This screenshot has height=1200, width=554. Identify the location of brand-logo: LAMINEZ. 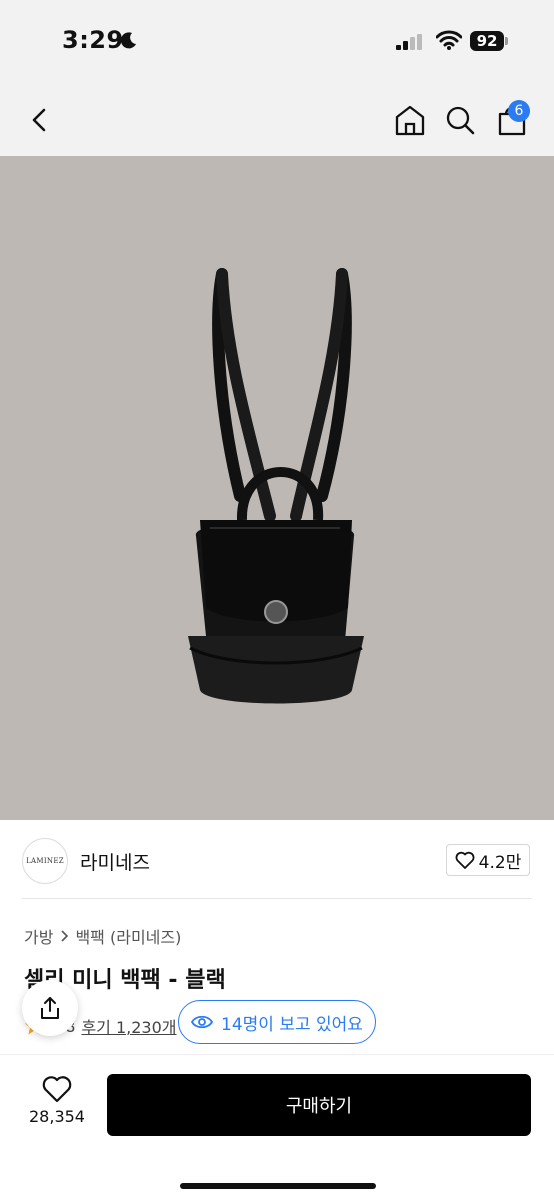
(45, 861).